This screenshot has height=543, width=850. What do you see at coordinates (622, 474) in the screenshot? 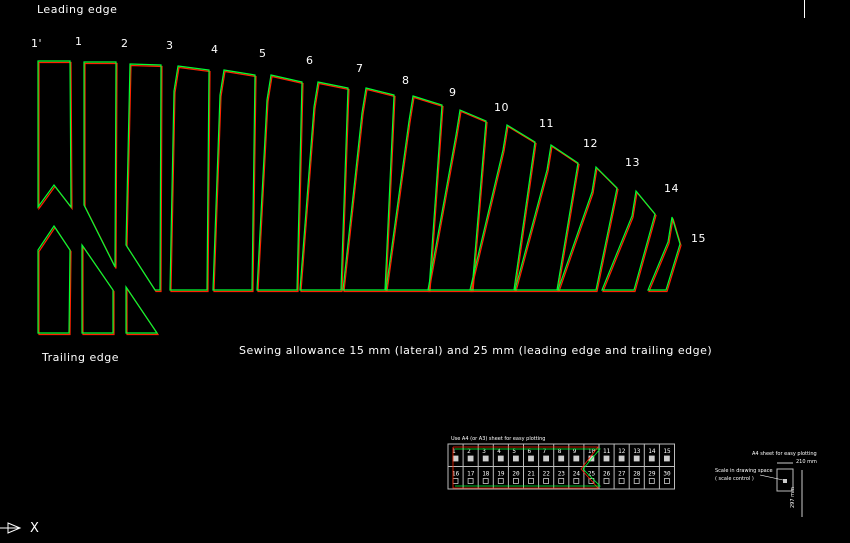
I see `grid-cell-number: 27` at bounding box center [622, 474].